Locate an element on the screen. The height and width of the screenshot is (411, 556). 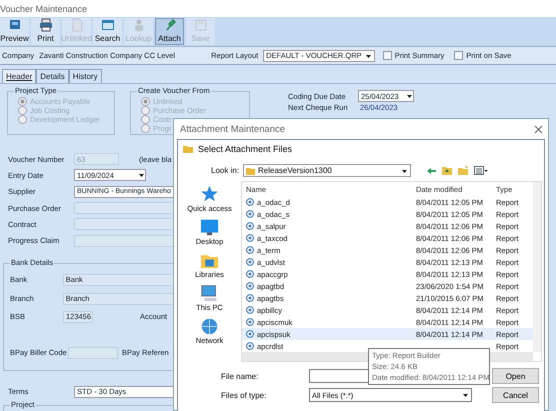
dialog-title: Attachment Maintenance is located at coordinates (233, 129).